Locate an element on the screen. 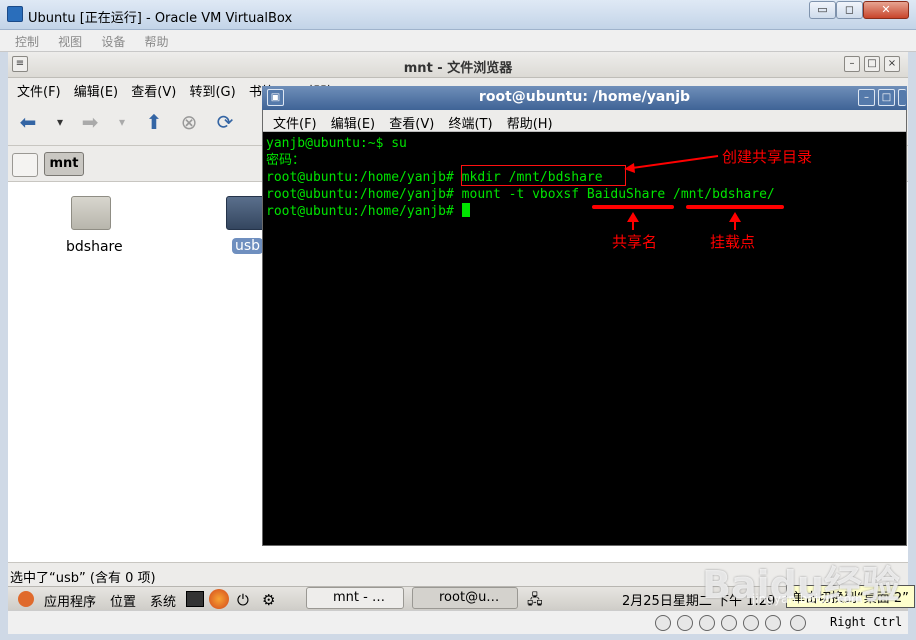  terminal-prompt: root@ubuntu:/home/yanjb# is located at coordinates (364, 211).